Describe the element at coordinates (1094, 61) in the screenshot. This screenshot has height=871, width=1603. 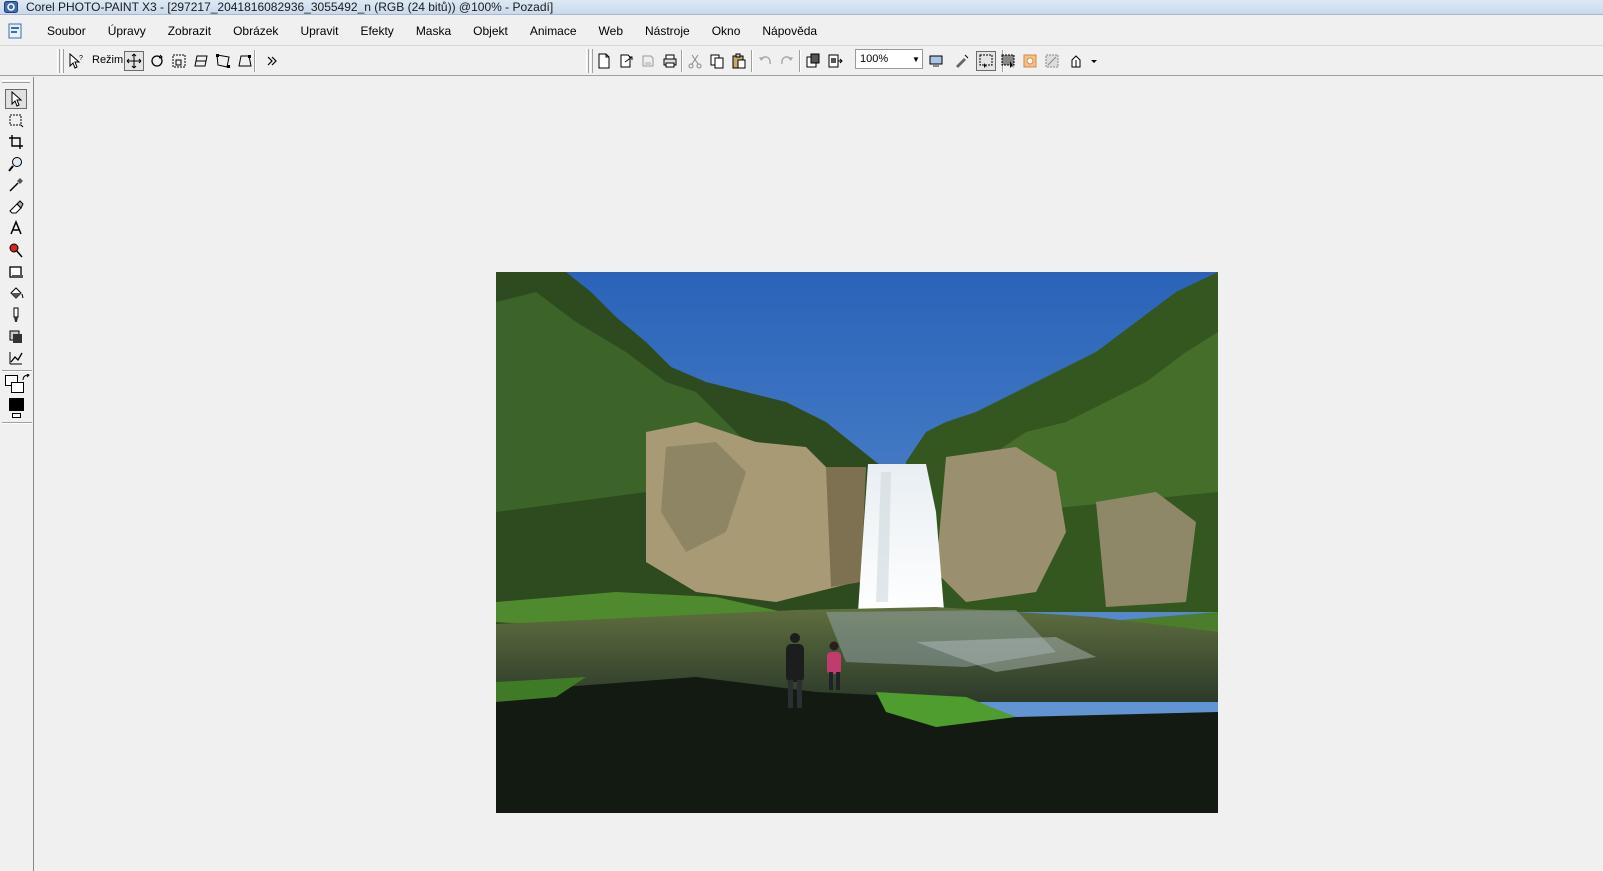
I see `color-dropdown-arrow` at that location.